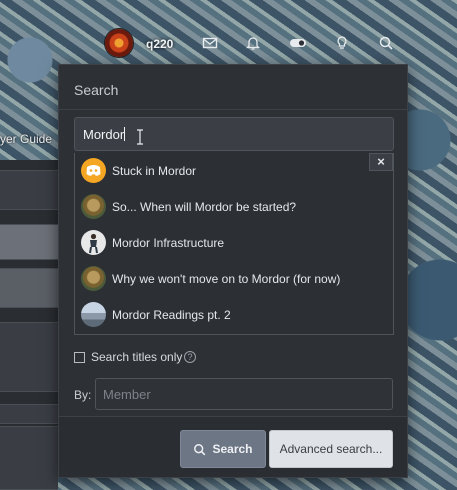  Describe the element at coordinates (234, 315) in the screenshot. I see `suggestion-item: Mordor Readings pt. 2` at that location.